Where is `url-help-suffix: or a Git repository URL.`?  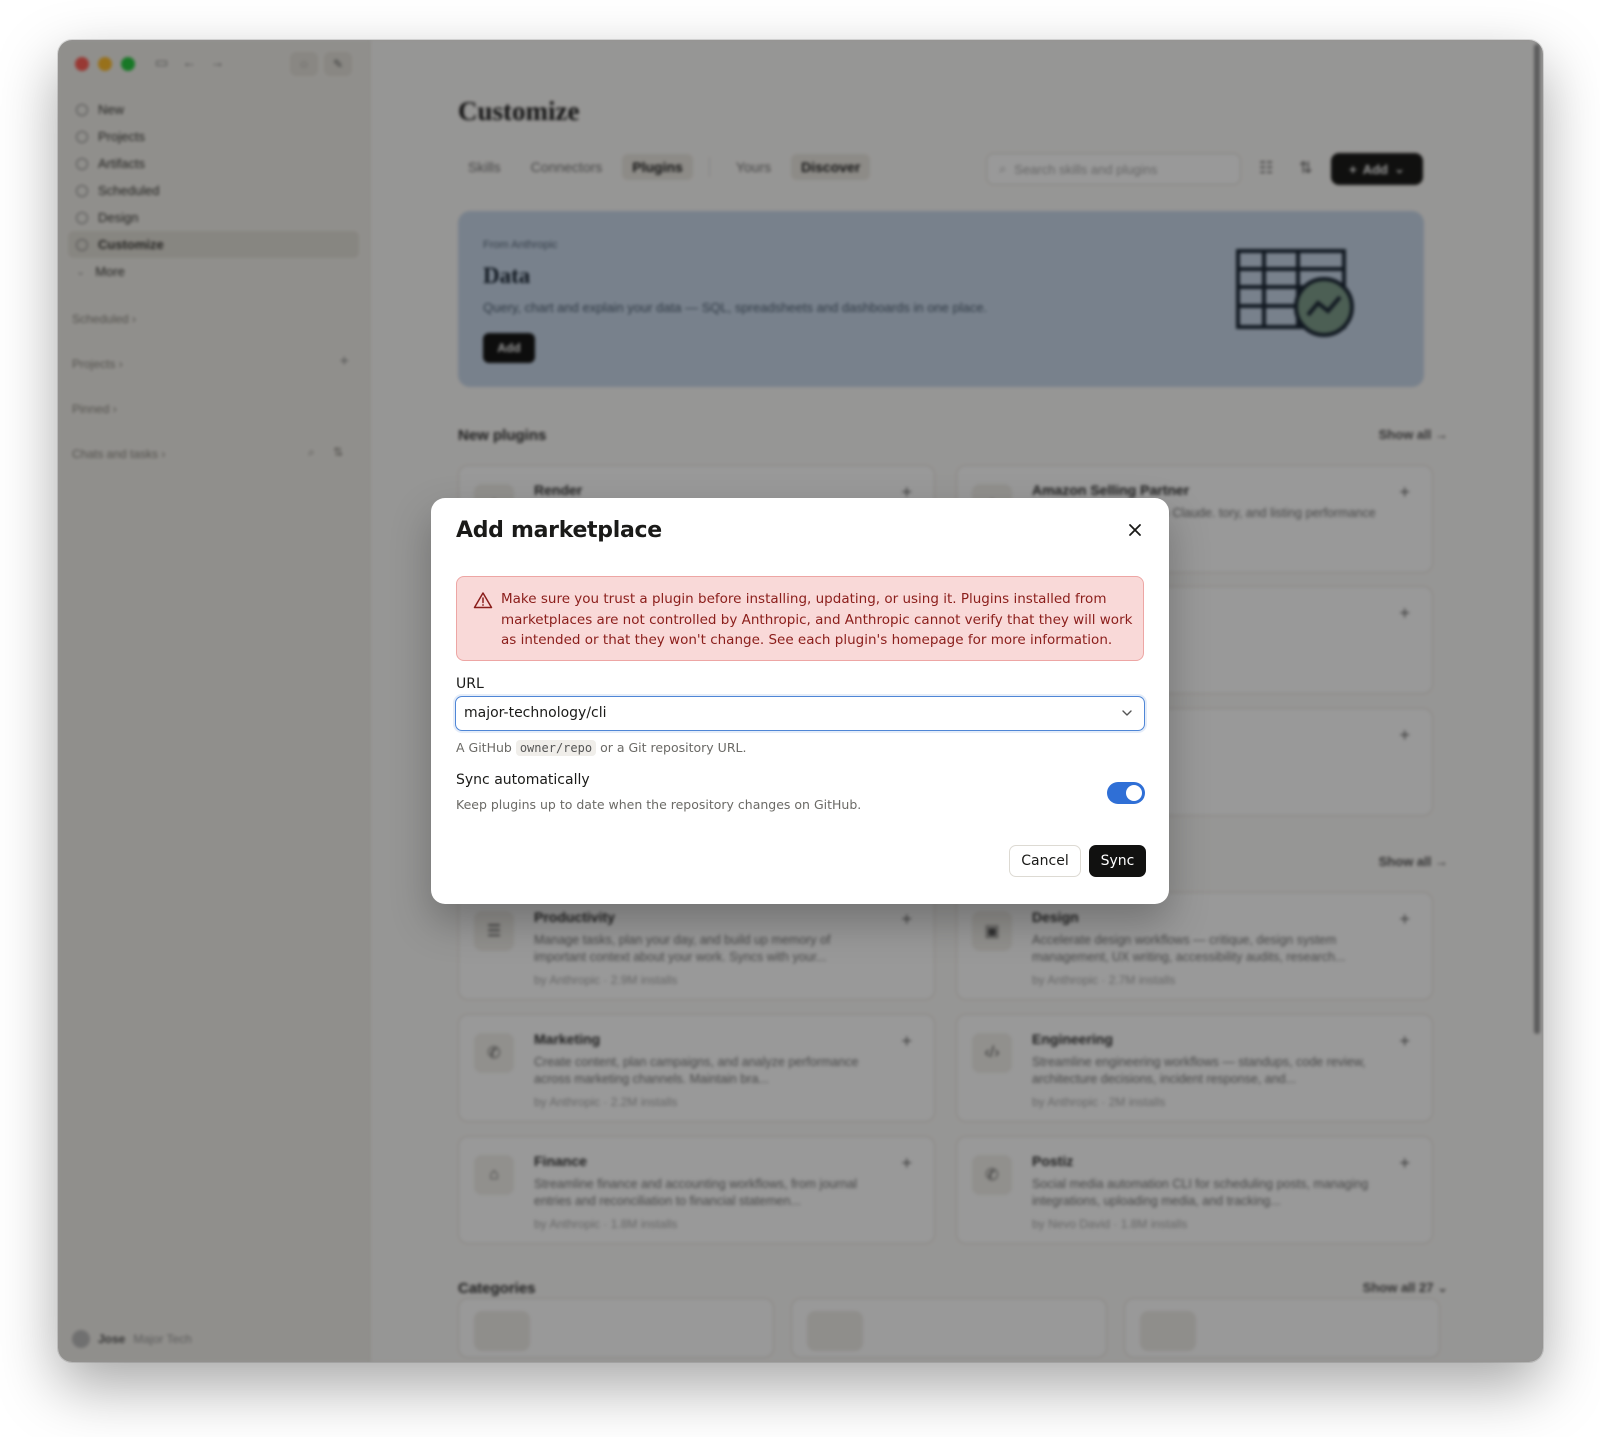
url-help-suffix: or a Git repository URL. is located at coordinates (673, 747).